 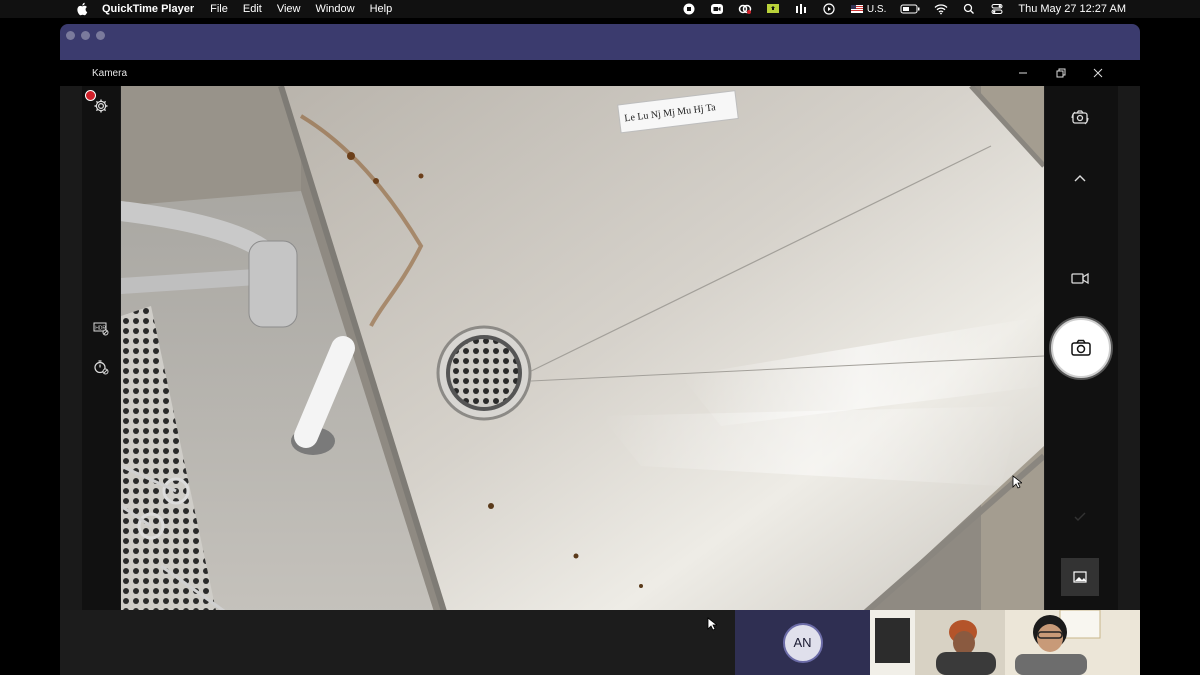 What do you see at coordinates (600, 42) in the screenshot?
I see `quicktime-titlebar` at bounding box center [600, 42].